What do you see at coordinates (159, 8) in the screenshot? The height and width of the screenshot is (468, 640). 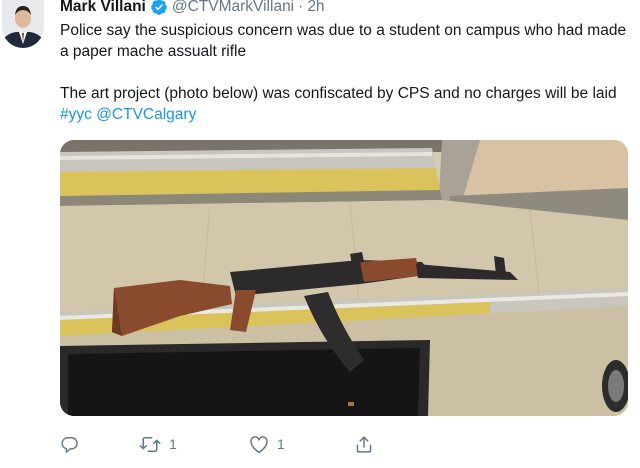 I see `verified-badge-icon` at bounding box center [159, 8].